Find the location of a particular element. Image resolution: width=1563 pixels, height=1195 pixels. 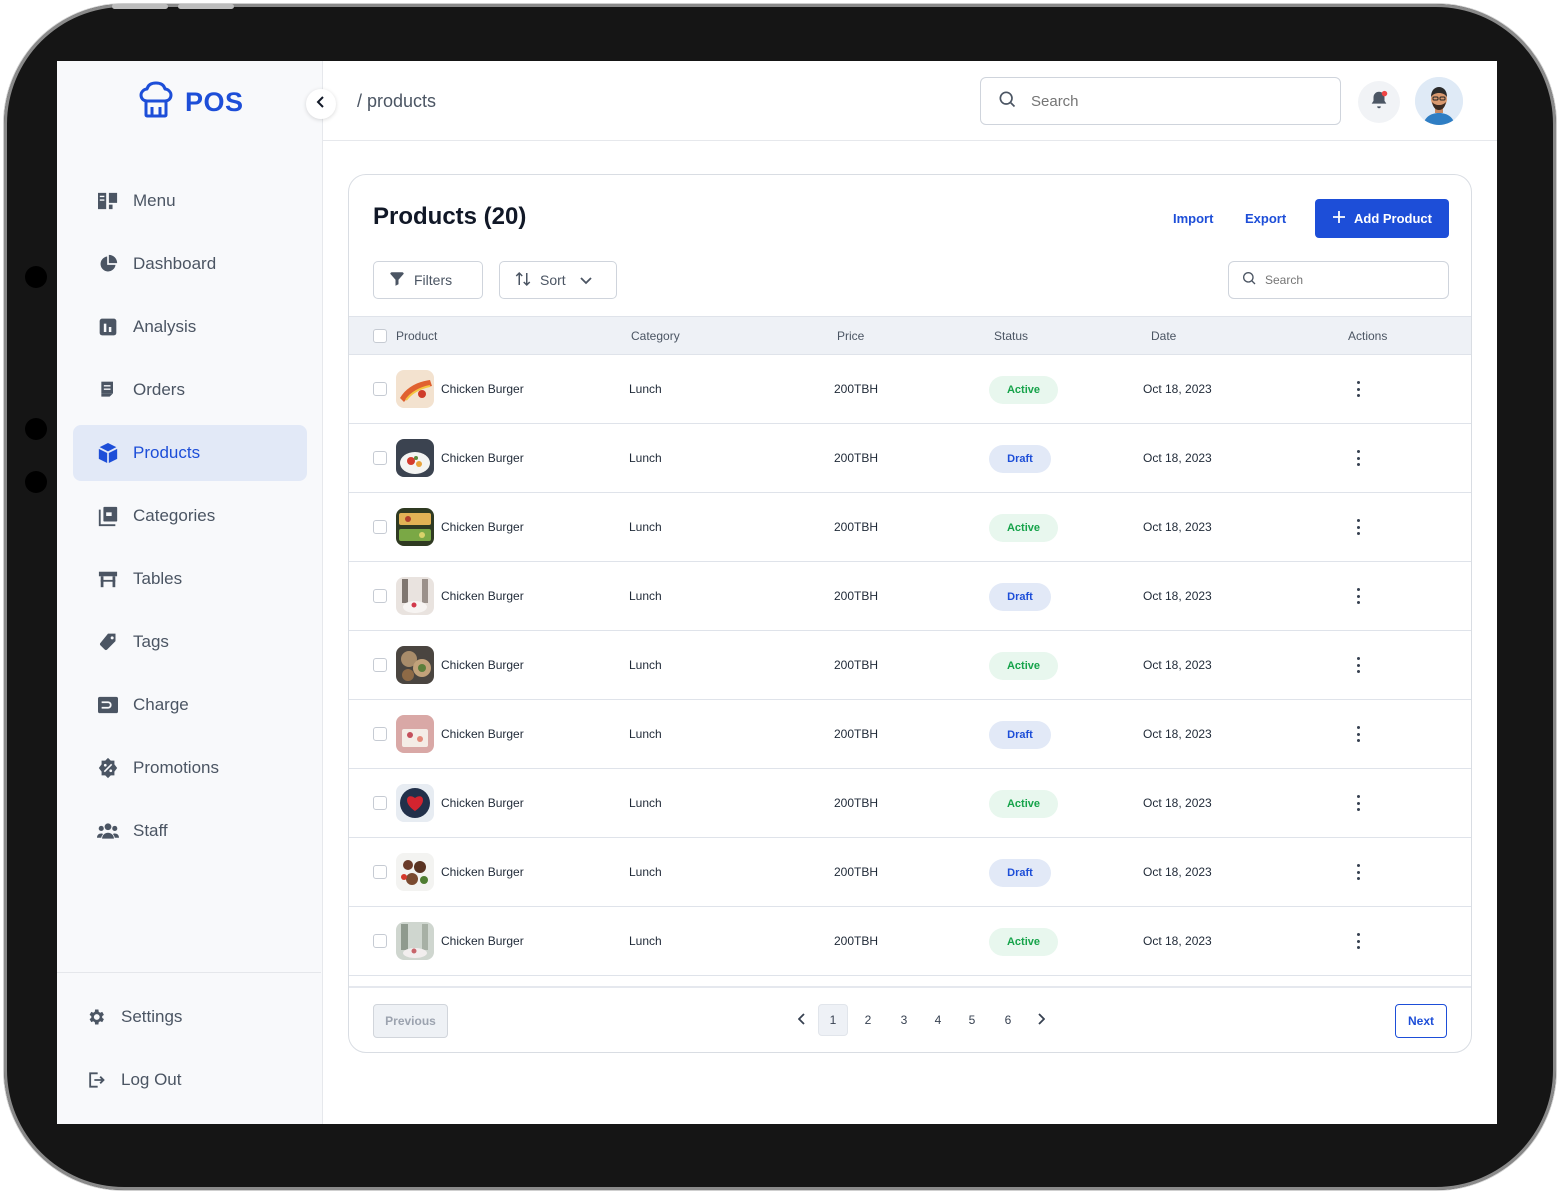

notifications-button is located at coordinates (1379, 102).